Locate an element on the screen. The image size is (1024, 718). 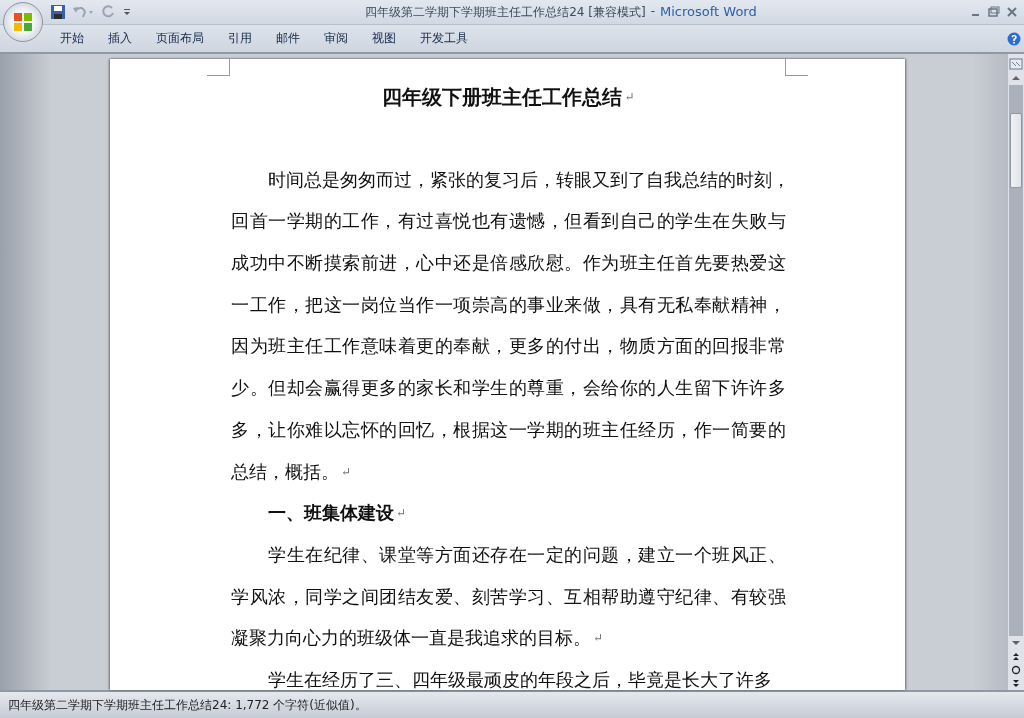
ribbon-tab: 引用 is located at coordinates (240, 38).